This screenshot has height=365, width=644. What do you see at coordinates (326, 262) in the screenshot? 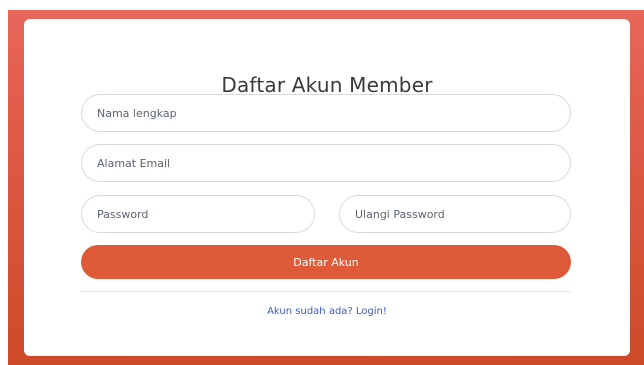
I see `register-button: Daftar Akun` at bounding box center [326, 262].